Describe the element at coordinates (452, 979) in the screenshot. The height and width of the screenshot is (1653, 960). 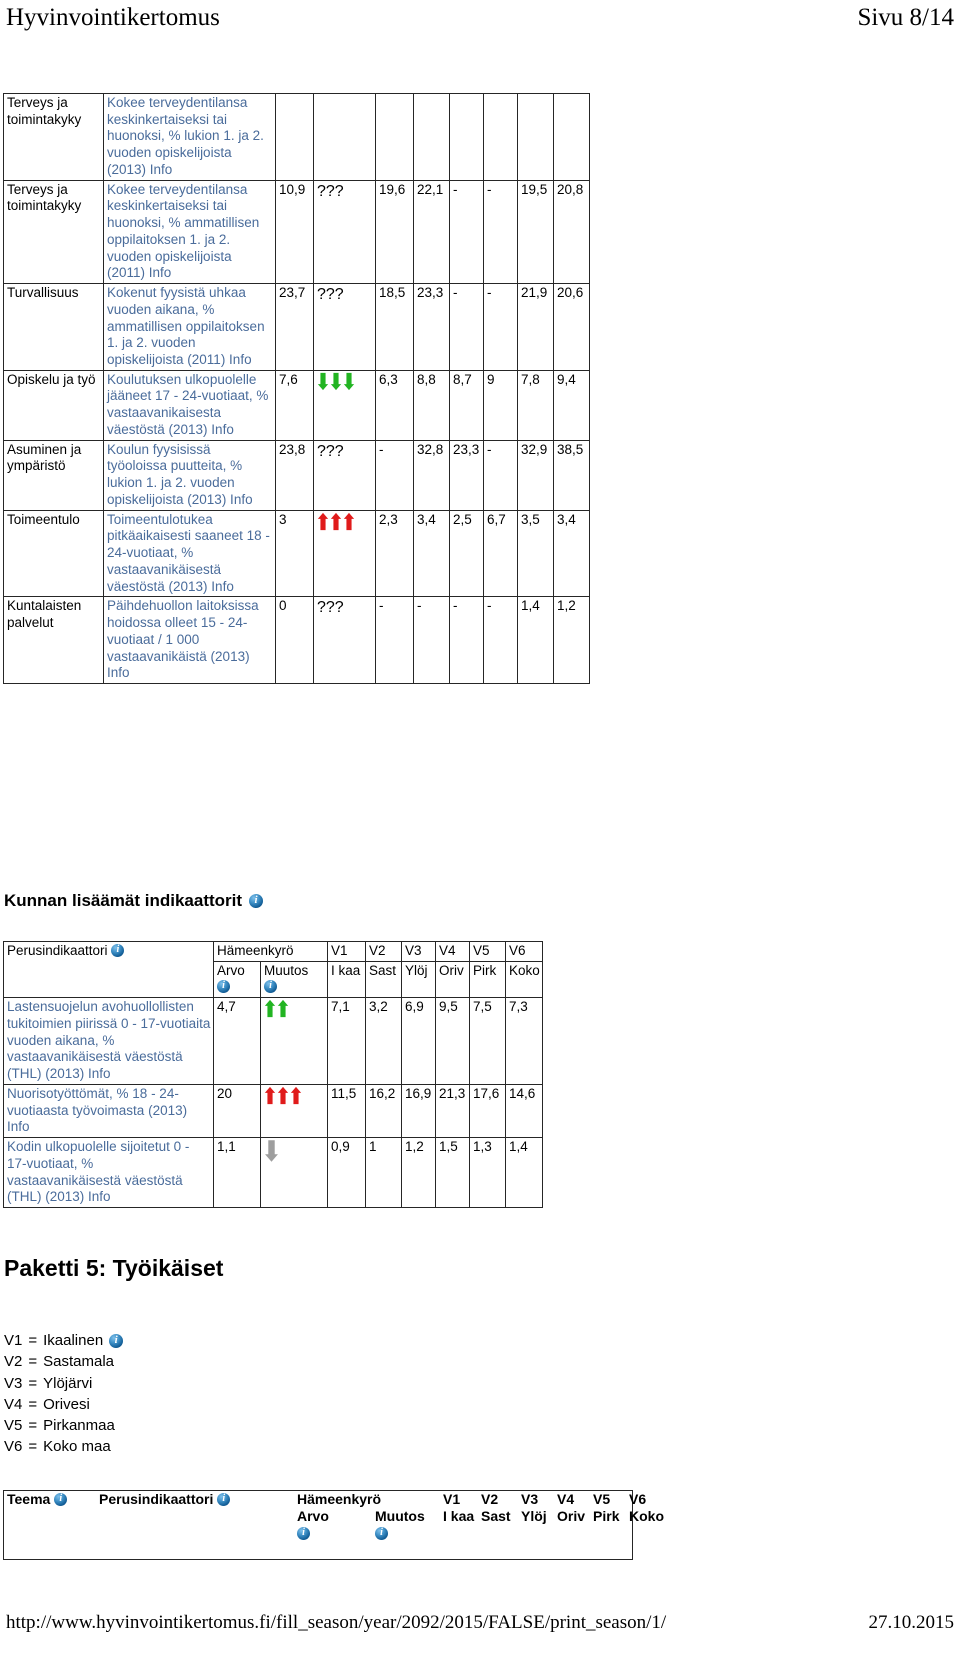
I see `header-v4-name: Oriv` at that location.